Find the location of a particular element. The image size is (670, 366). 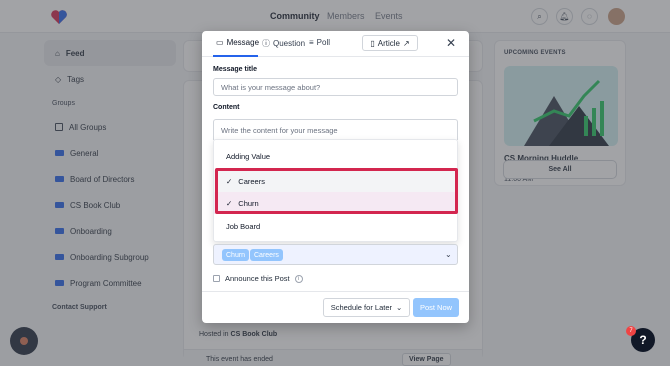

help-question-icon: ? is located at coordinates (643, 340).